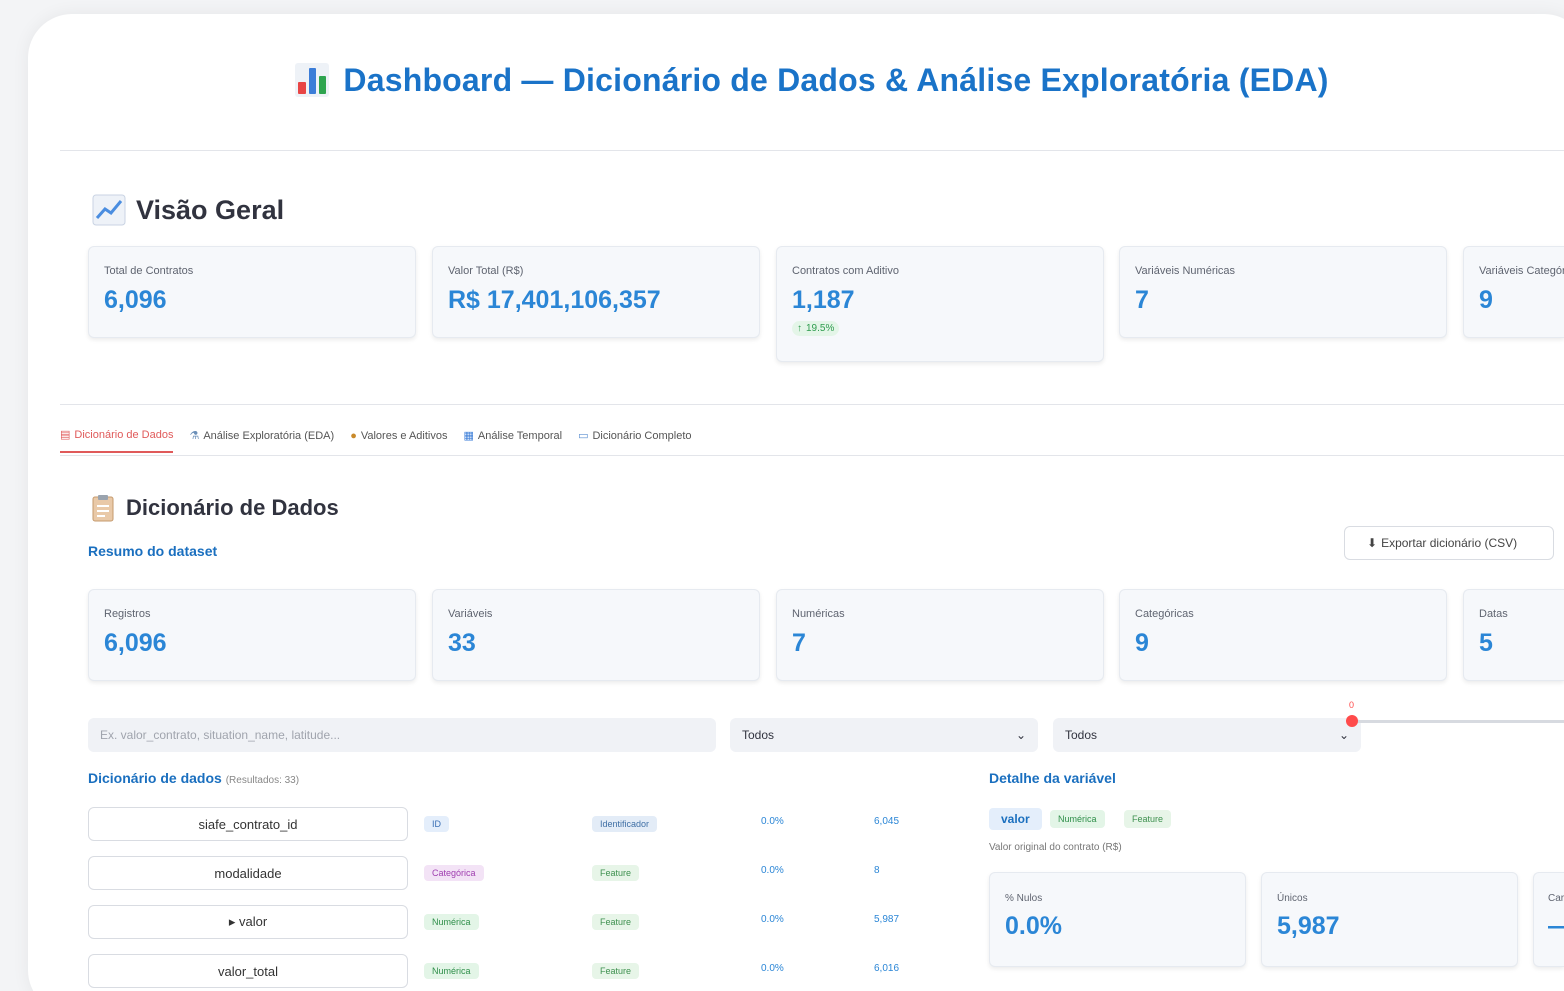 The height and width of the screenshot is (991, 1564). Describe the element at coordinates (1283, 292) in the screenshot. I see `metric-variaveis-numericas: Variáveis Numéricas 7` at that location.